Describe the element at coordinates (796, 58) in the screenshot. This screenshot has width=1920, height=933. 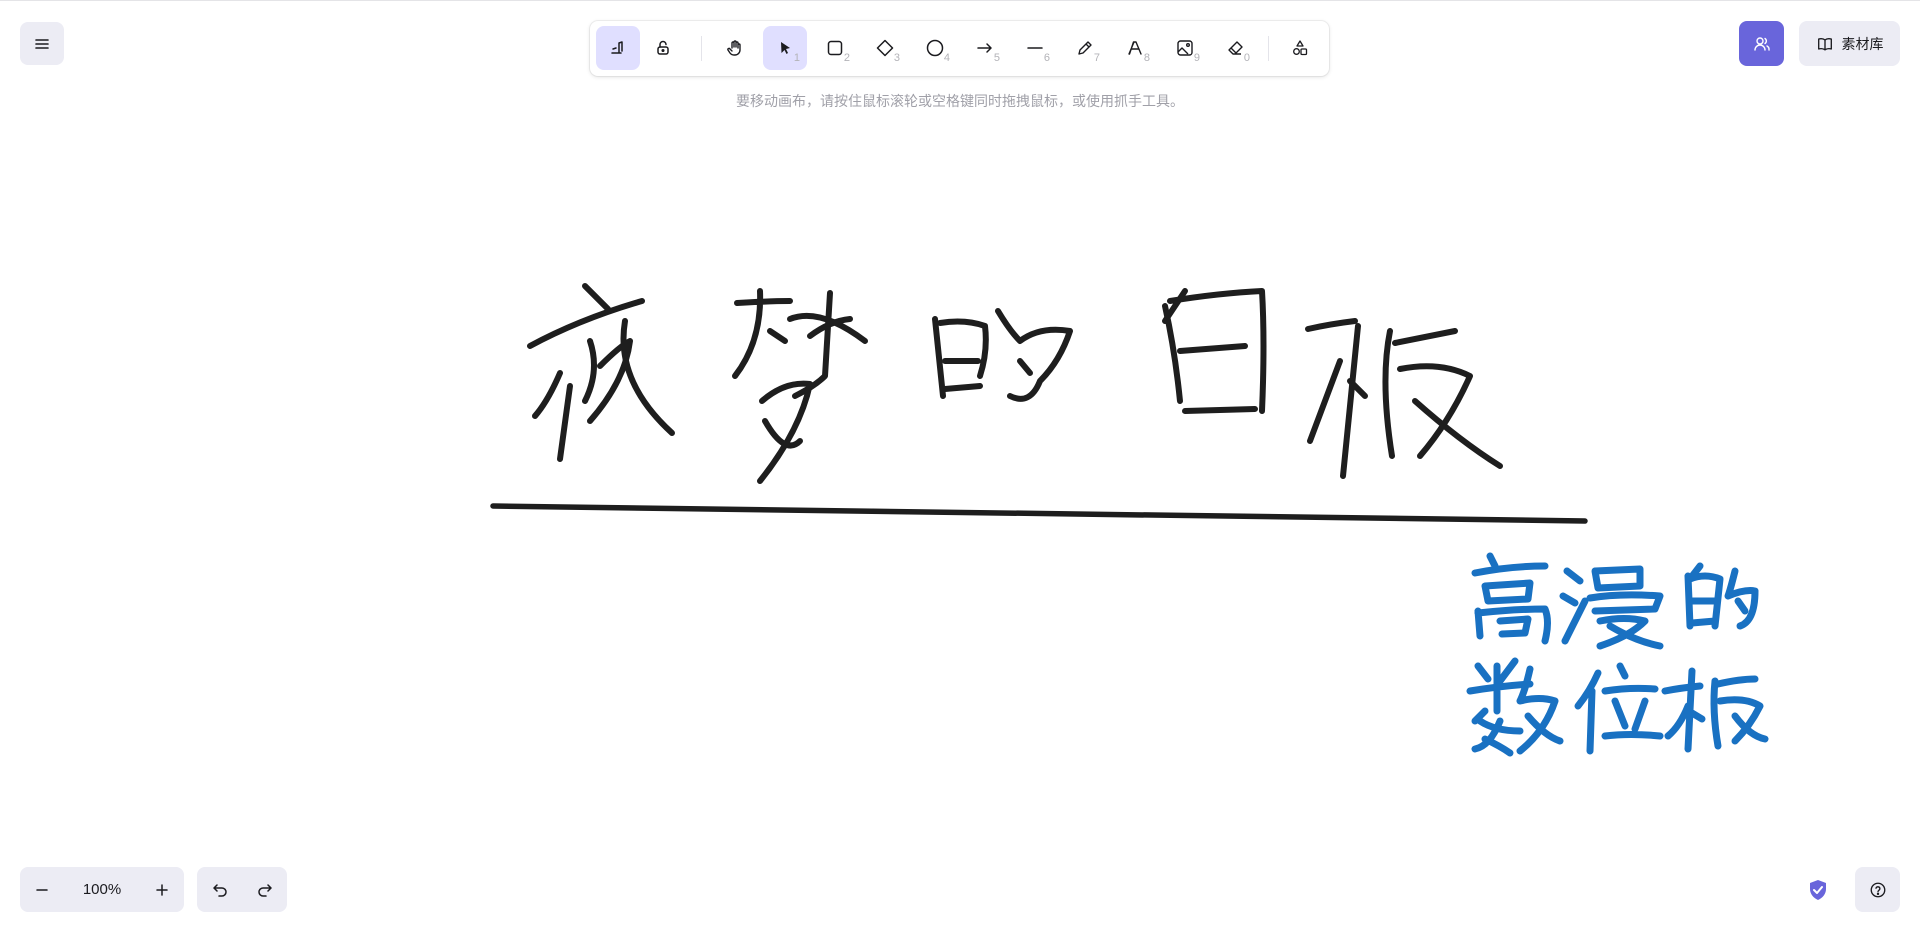
I see `tool-key: 1` at that location.